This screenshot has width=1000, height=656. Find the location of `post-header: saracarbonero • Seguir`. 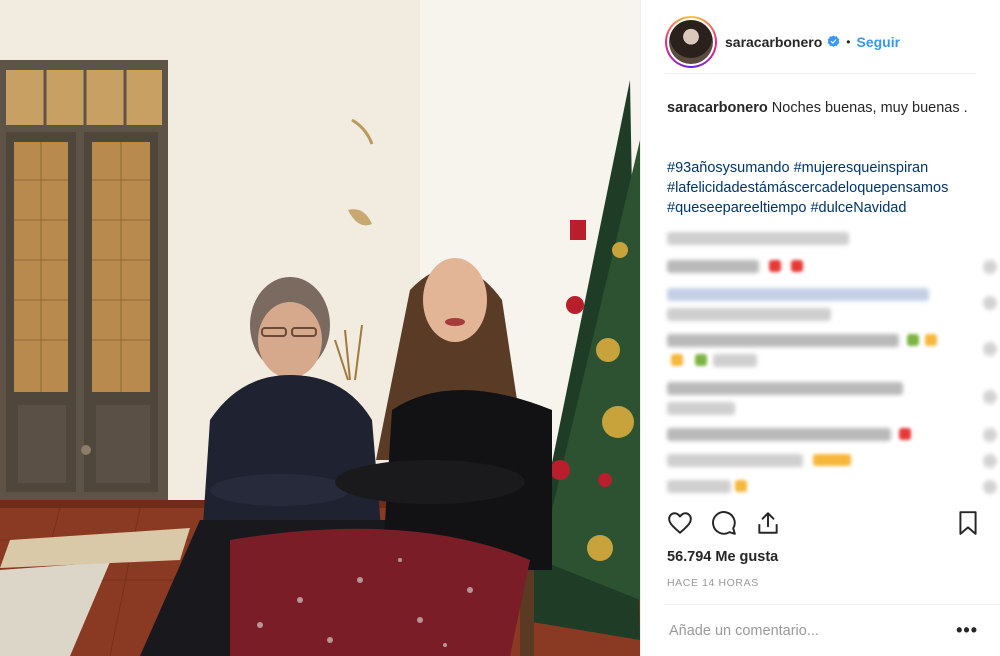

post-header: saracarbonero • Seguir is located at coordinates (820, 44).